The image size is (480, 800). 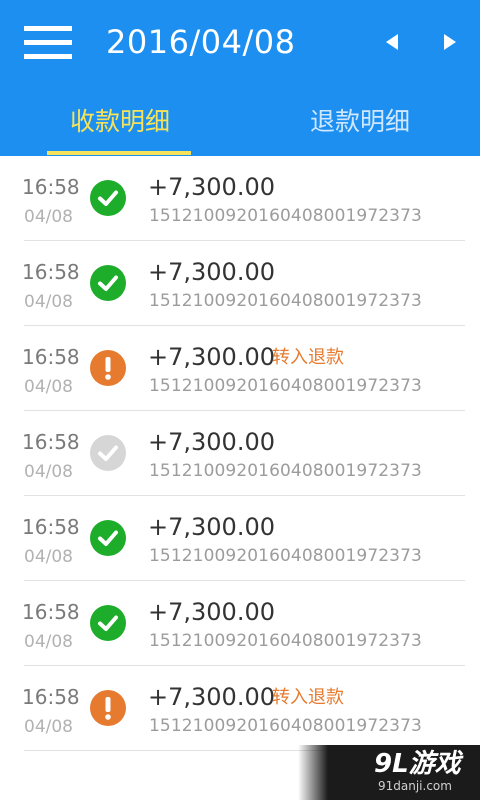 What do you see at coordinates (360, 128) in the screenshot?
I see `tab-refund-details: 退款明细` at bounding box center [360, 128].